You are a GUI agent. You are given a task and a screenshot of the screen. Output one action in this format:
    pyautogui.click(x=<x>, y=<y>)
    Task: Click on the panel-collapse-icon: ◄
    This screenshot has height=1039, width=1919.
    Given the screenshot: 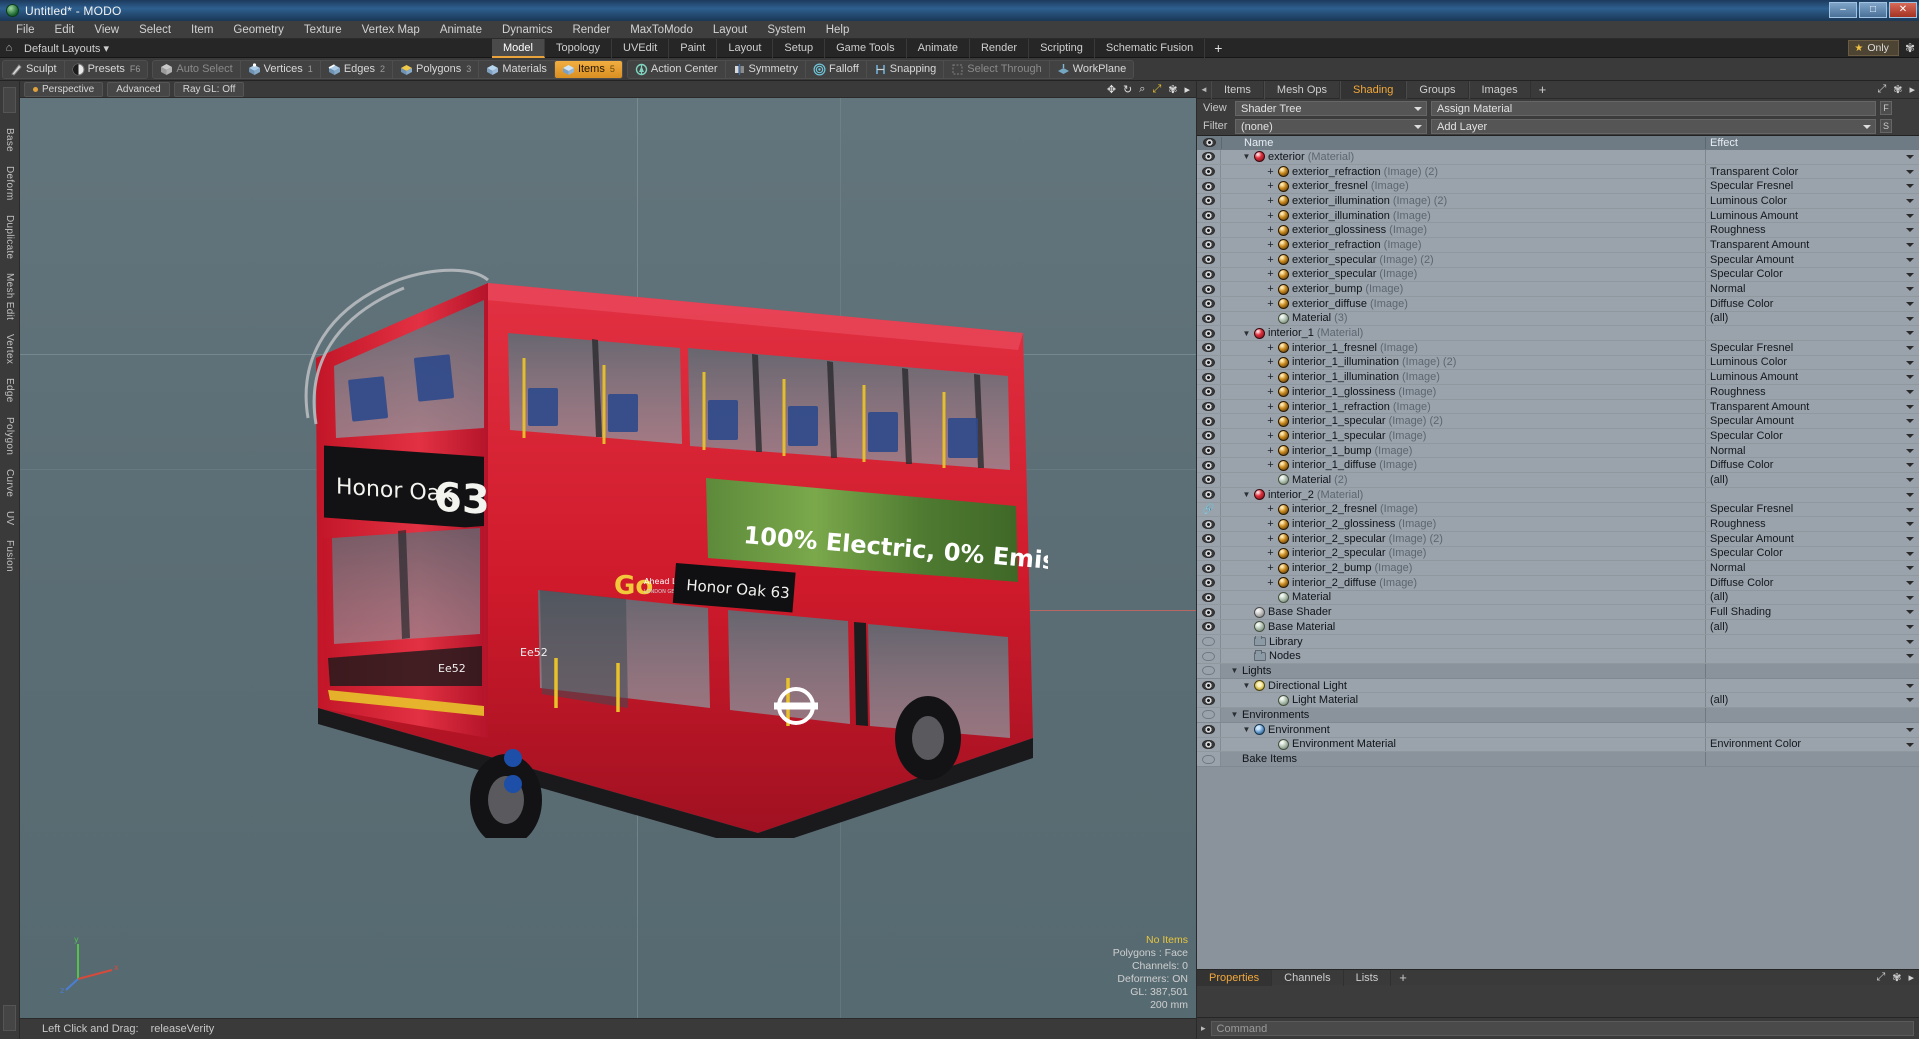 What is the action you would take?
    pyautogui.click(x=1204, y=89)
    